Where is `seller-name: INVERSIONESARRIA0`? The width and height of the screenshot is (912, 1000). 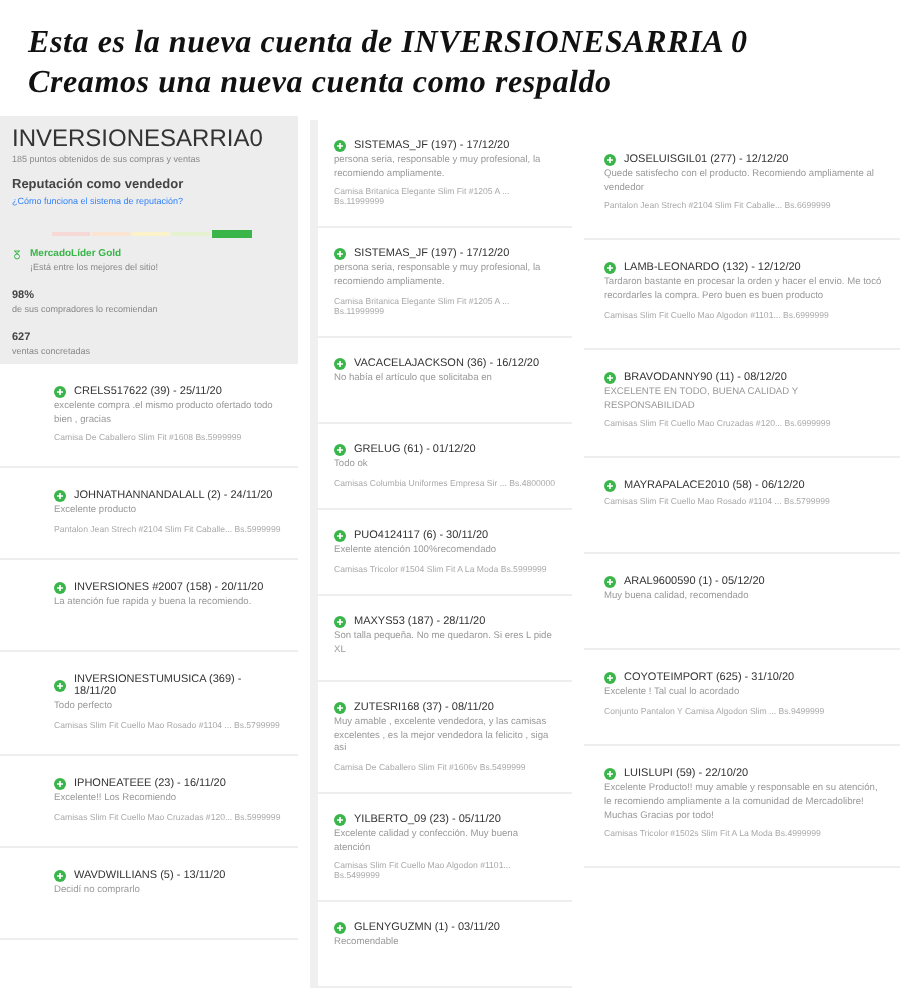 seller-name: INVERSIONESARRIA0 is located at coordinates (138, 138).